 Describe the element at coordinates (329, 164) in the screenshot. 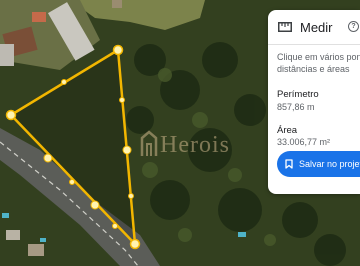

I see `save-button-label: Salvar no projeto` at that location.